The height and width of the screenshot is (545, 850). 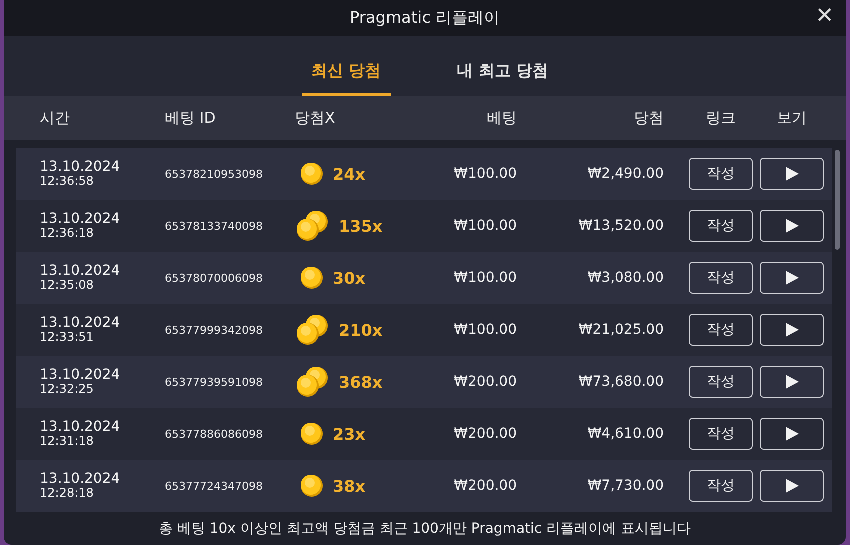 What do you see at coordinates (625, 434) in the screenshot?
I see `win-amount: ₩4,610.00` at bounding box center [625, 434].